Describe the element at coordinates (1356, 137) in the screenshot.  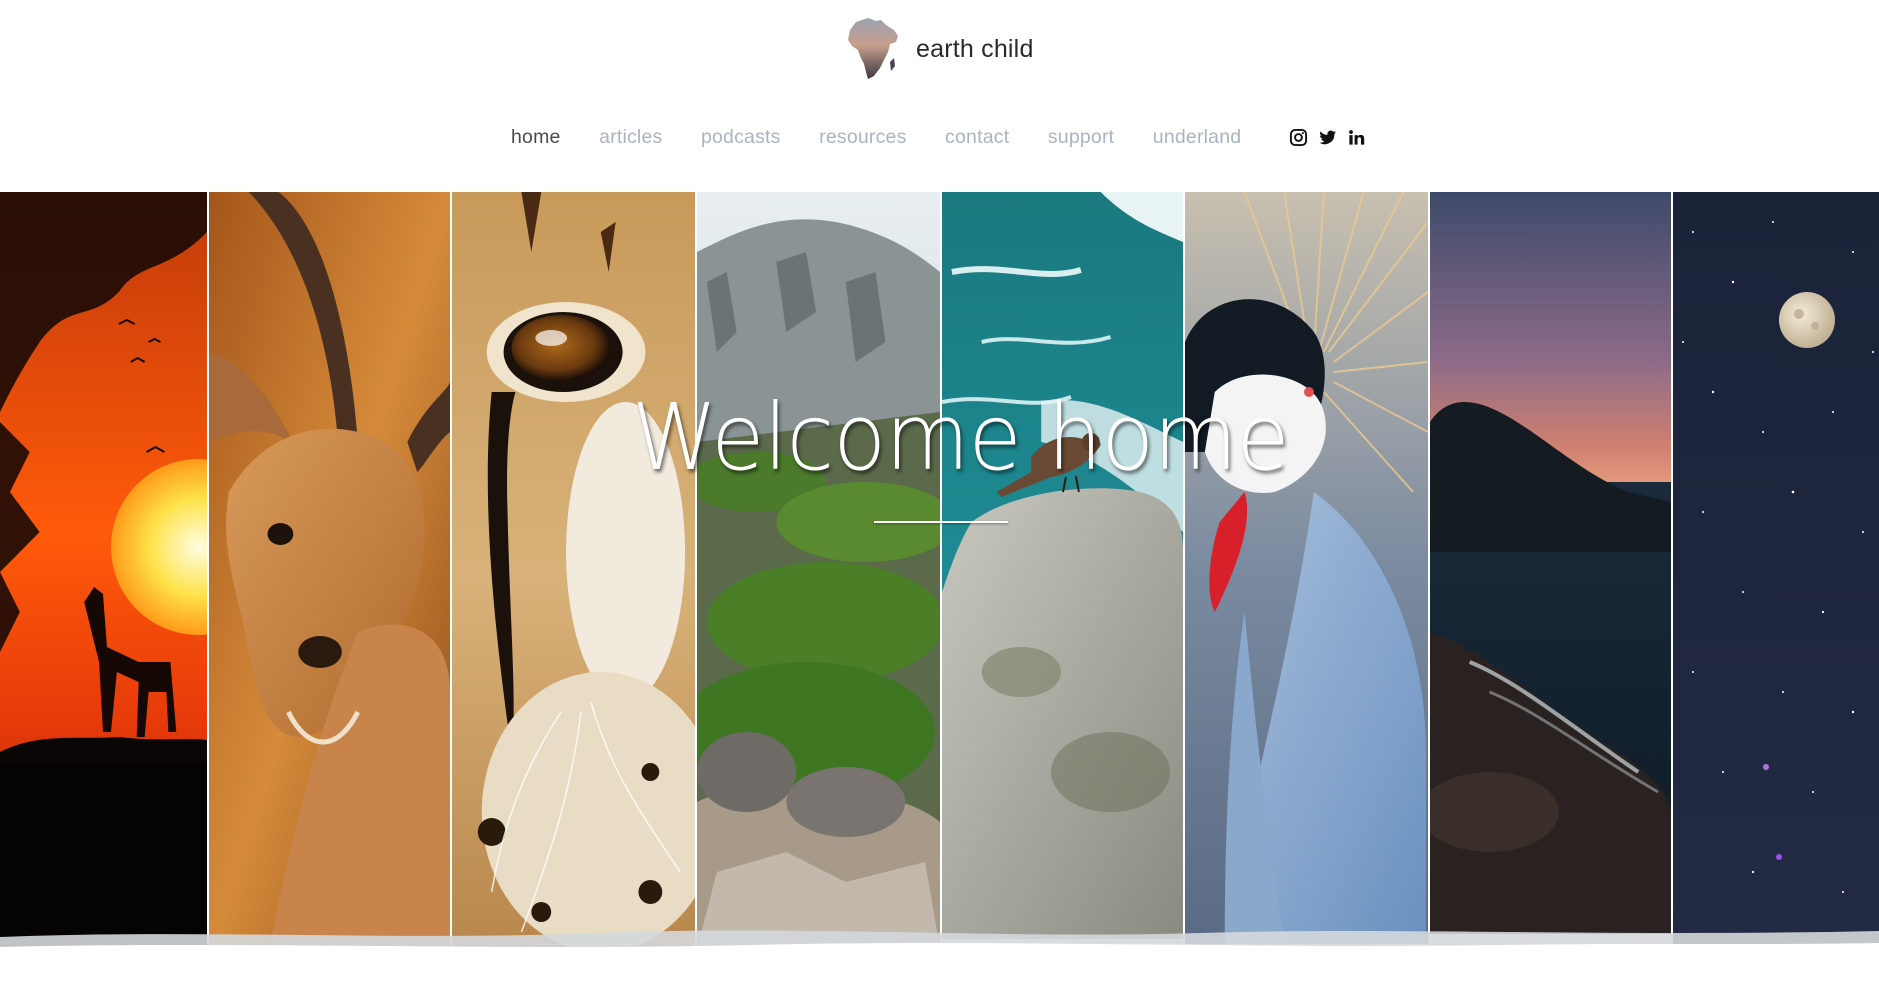
I see `linkedin-icon` at that location.